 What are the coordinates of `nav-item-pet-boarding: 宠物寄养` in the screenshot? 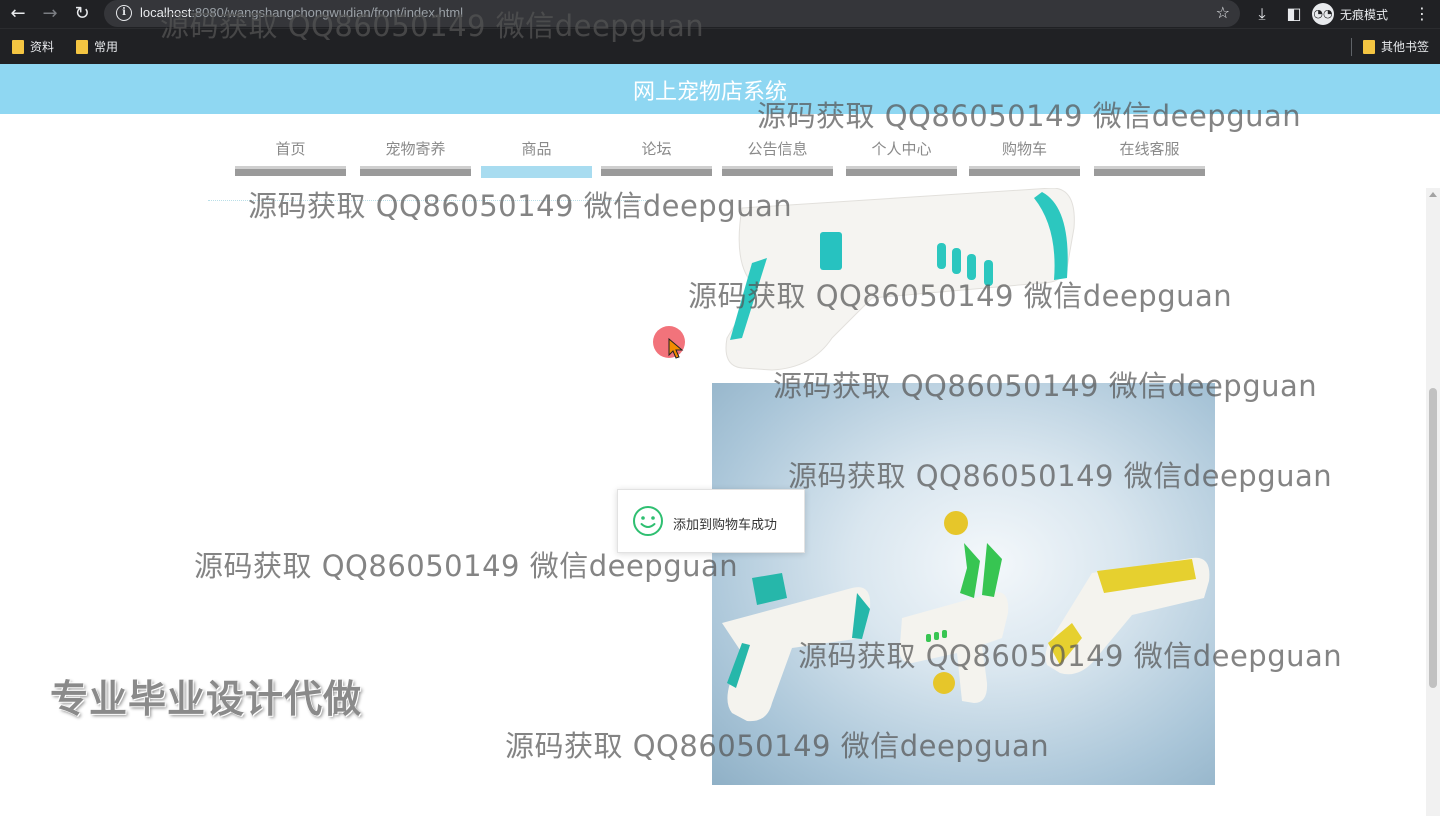 It's located at (415, 152).